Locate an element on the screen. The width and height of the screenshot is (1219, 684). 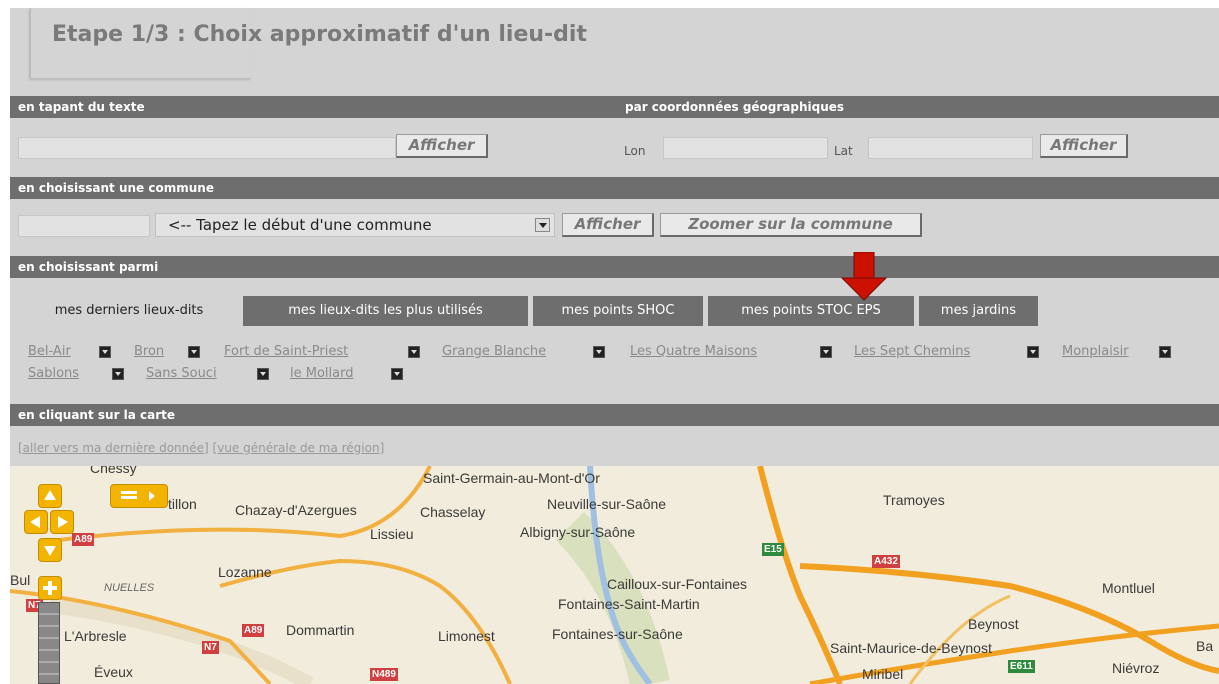
zoom-in-icon is located at coordinates (50, 588).